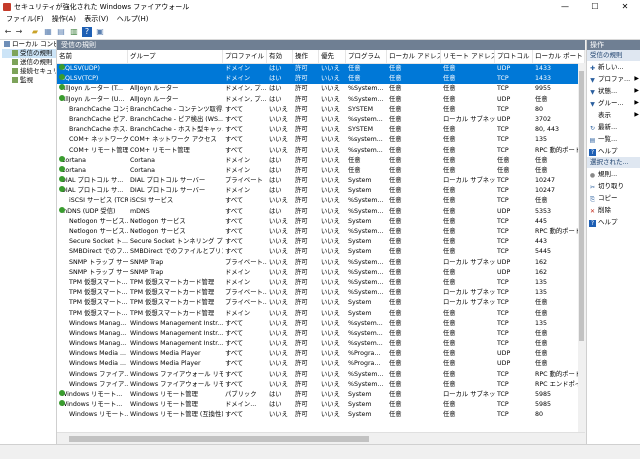 The height and width of the screenshot is (459, 640). Describe the element at coordinates (613, 115) in the screenshot. I see `action-item: 表示 ▶` at that location.